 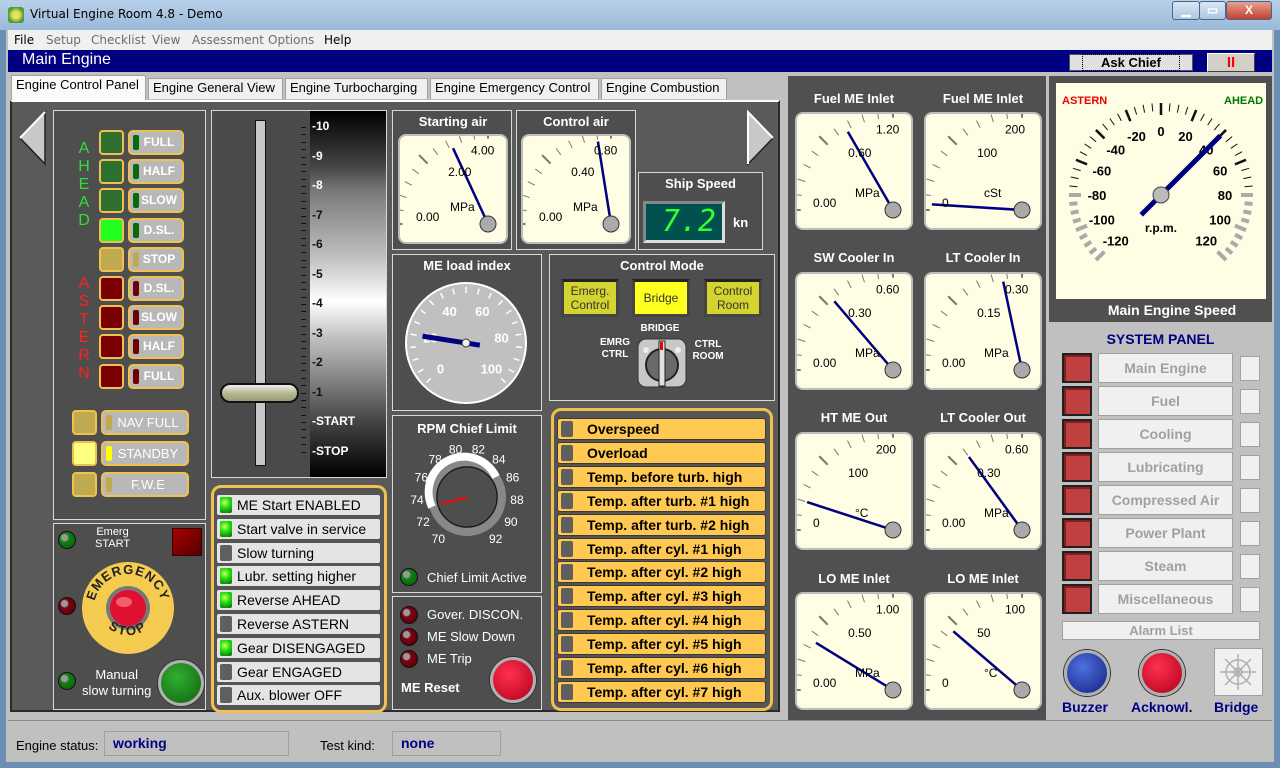 What do you see at coordinates (1165, 434) in the screenshot?
I see `system-cooling-button: Cooling` at bounding box center [1165, 434].